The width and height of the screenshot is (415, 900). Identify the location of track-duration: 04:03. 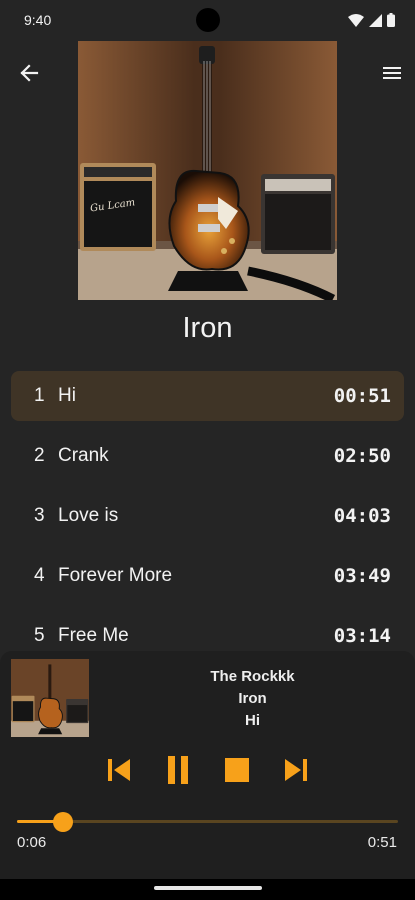
(362, 516).